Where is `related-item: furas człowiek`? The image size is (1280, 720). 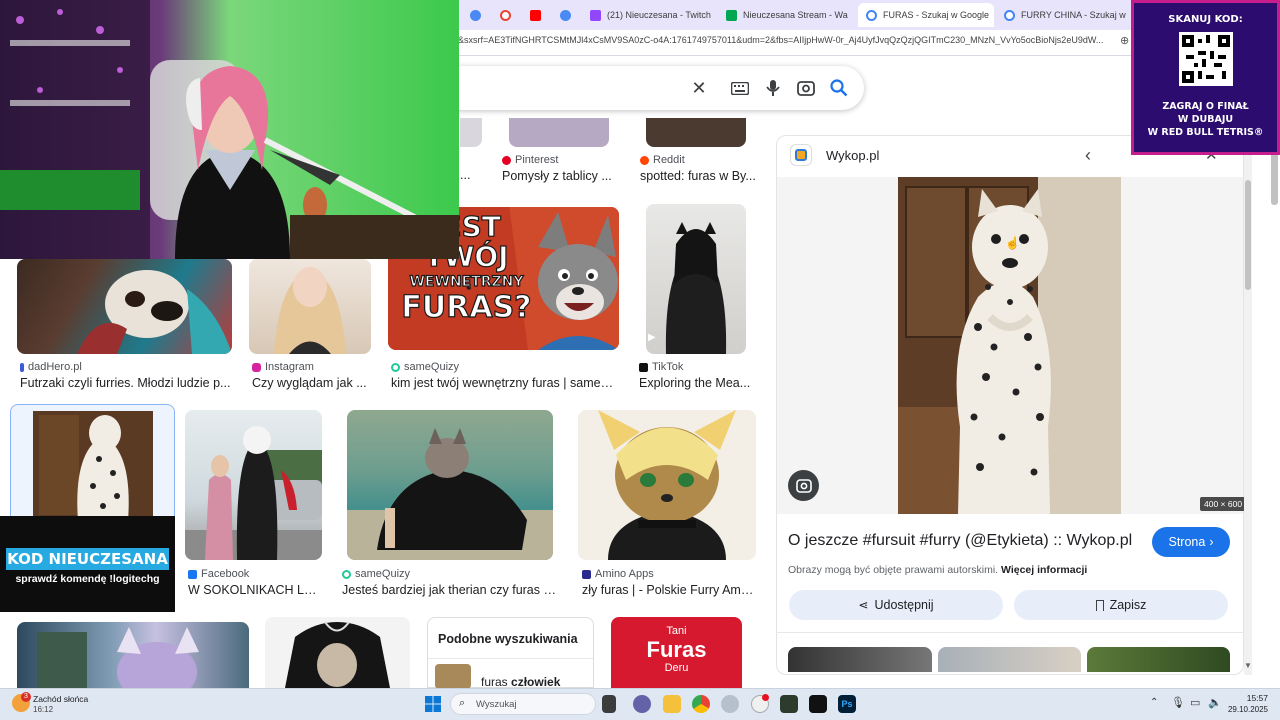 related-item: furas człowiek is located at coordinates (520, 682).